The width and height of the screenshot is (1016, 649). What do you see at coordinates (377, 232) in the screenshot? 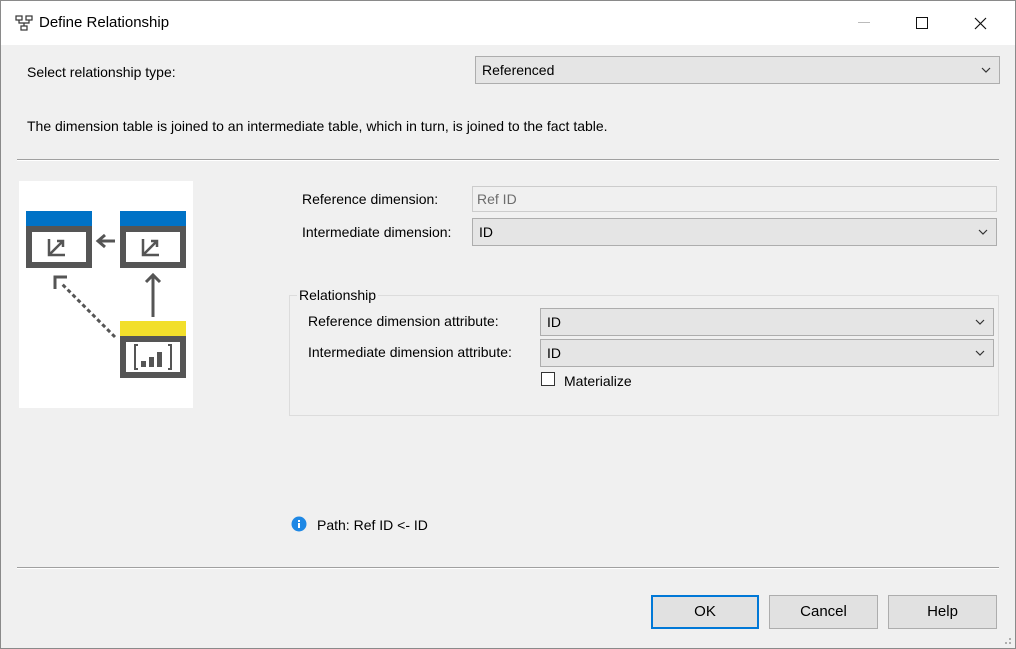
I see `intermediate-dimension-label: Intermediate dimension:` at bounding box center [377, 232].